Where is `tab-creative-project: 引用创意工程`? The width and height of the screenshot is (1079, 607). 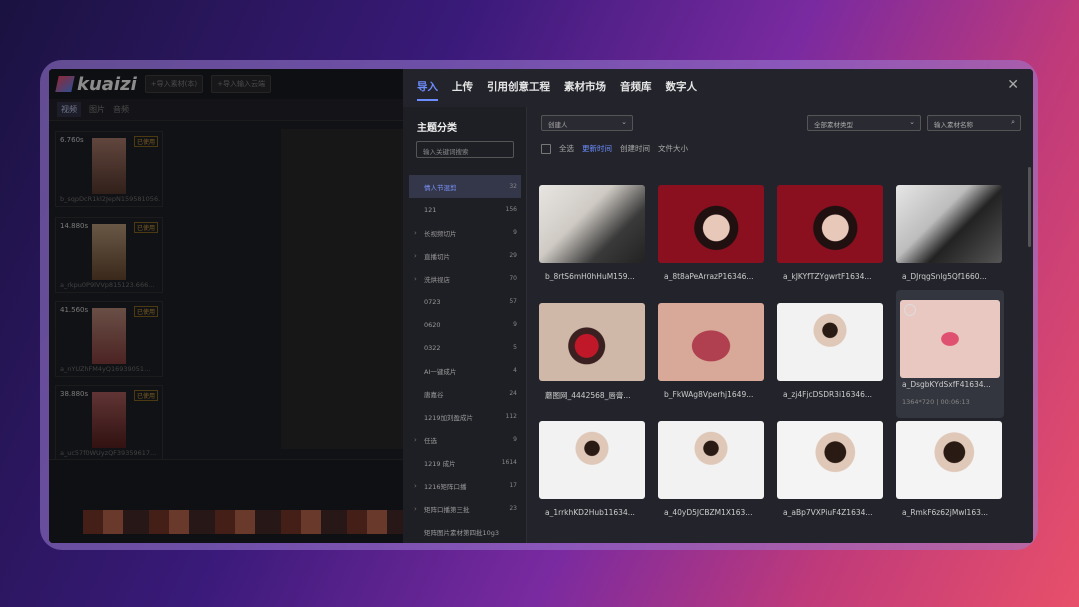 tab-creative-project: 引用创意工程 is located at coordinates (518, 90).